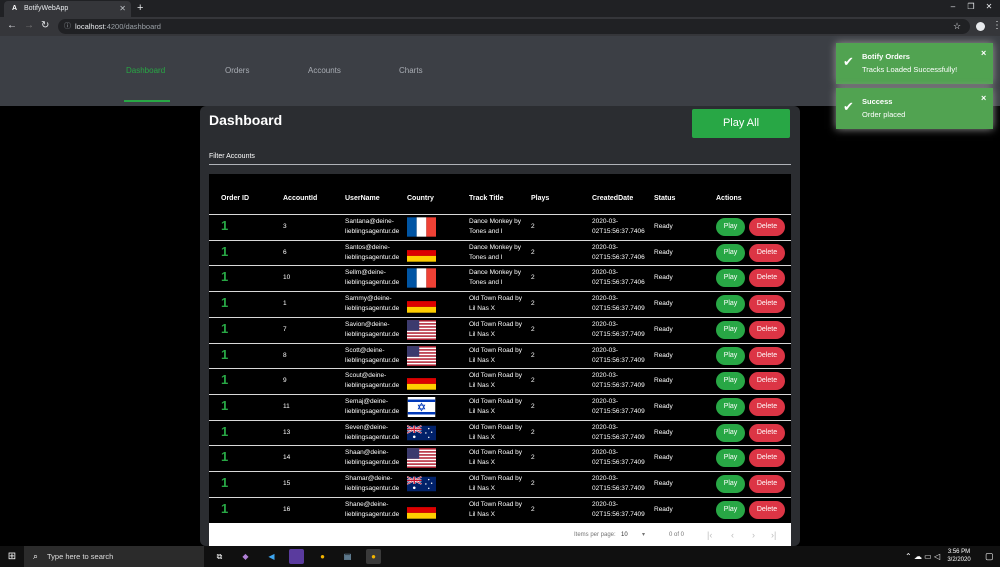  What do you see at coordinates (347, 556) in the screenshot?
I see `notepad-icon: ▤` at bounding box center [347, 556].